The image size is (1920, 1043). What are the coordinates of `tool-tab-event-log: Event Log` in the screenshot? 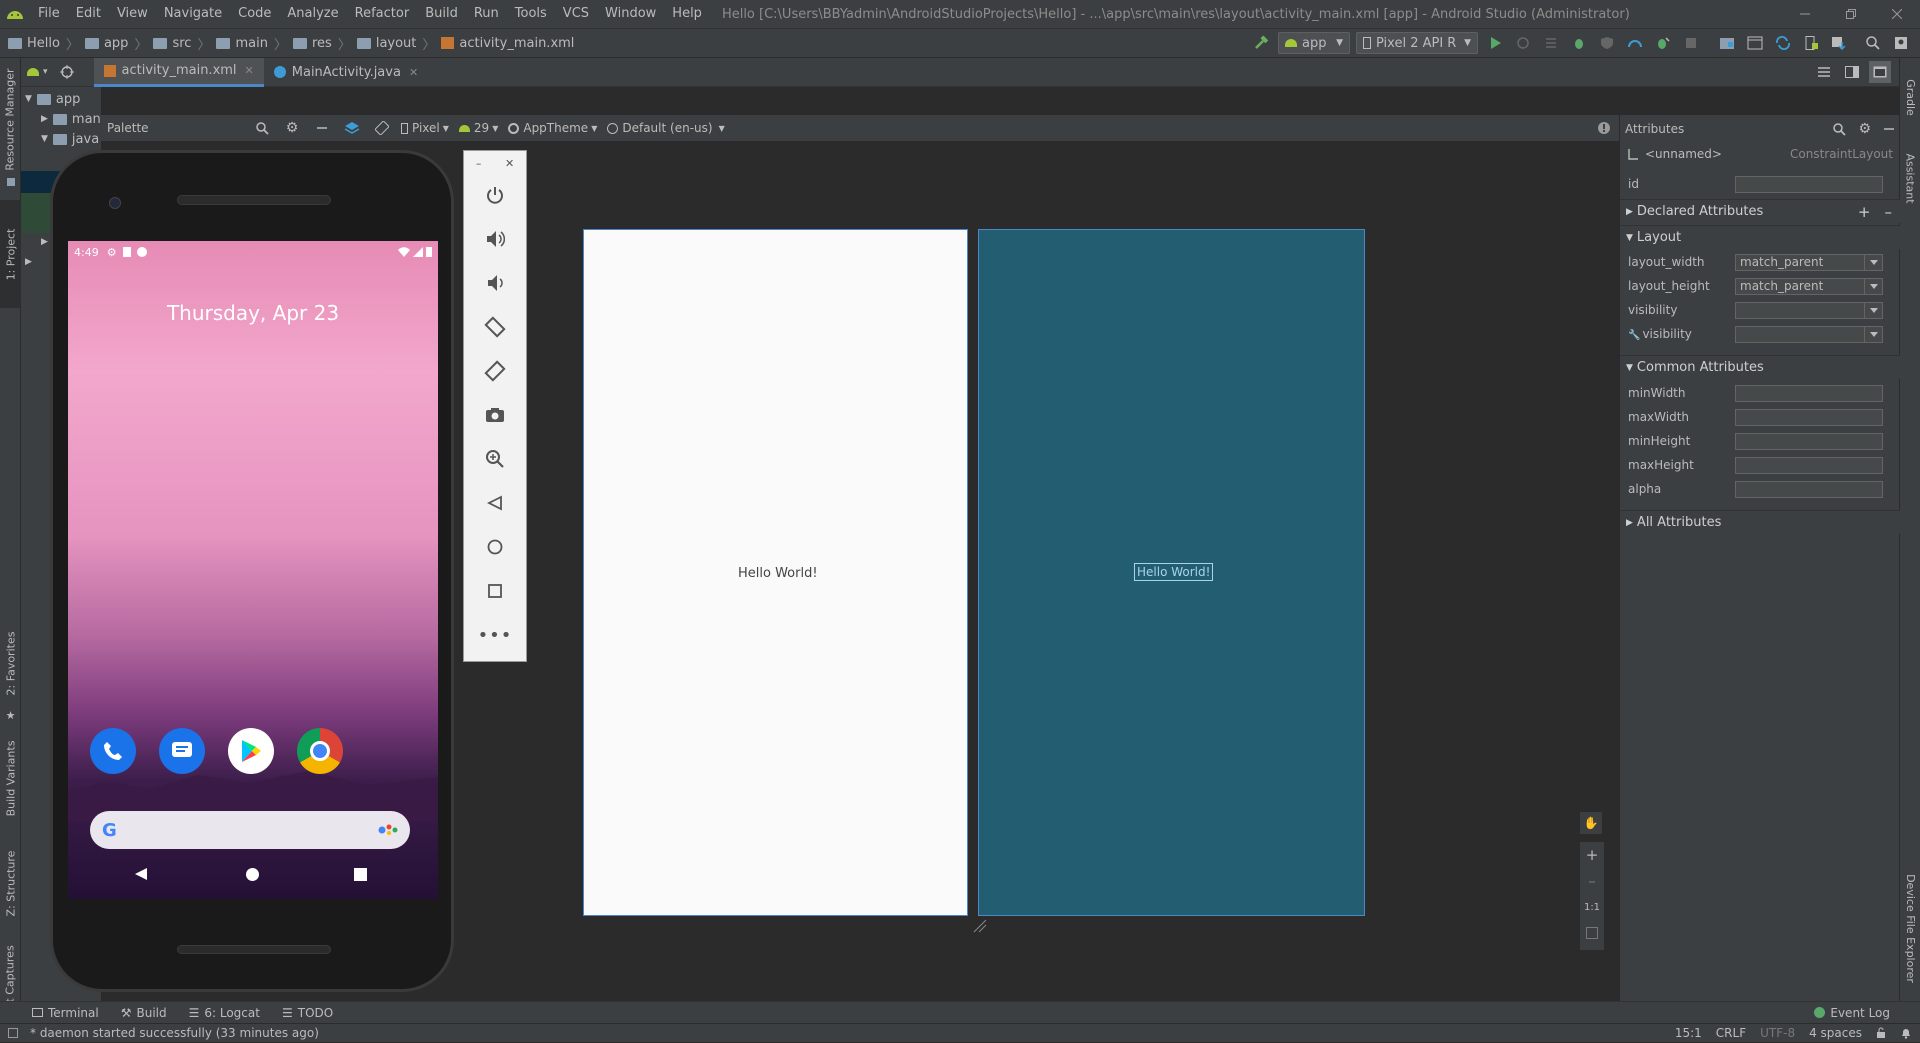 It's located at (1852, 1013).